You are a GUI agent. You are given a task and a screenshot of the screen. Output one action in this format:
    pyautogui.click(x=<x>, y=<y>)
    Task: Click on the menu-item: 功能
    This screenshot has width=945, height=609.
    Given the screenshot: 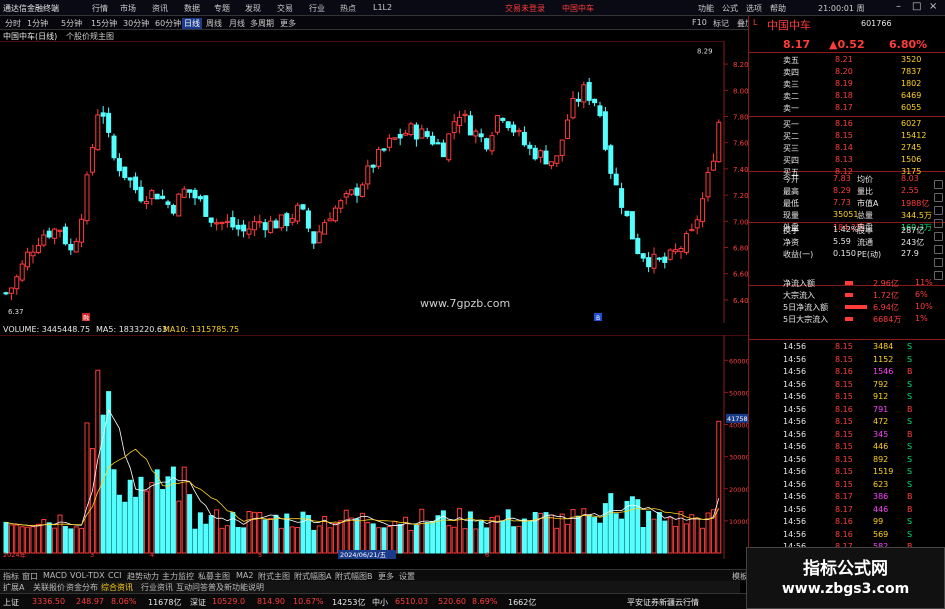 What is the action you would take?
    pyautogui.click(x=706, y=8)
    